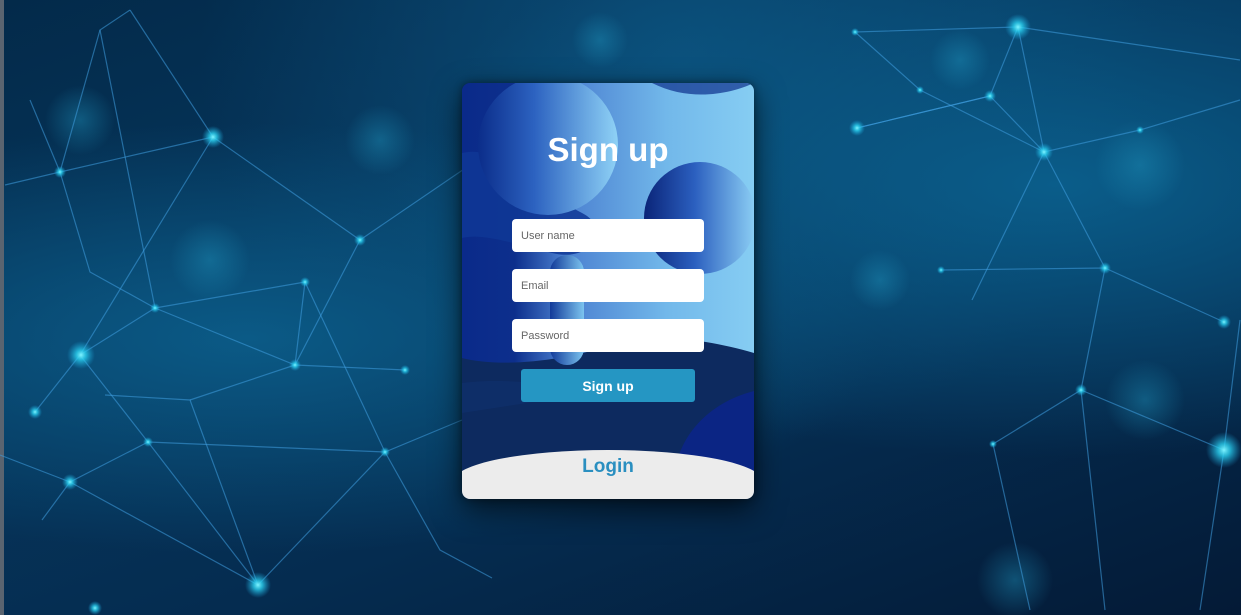 Image resolution: width=1241 pixels, height=615 pixels. Describe the element at coordinates (608, 467) in the screenshot. I see `login-link: Login` at that location.